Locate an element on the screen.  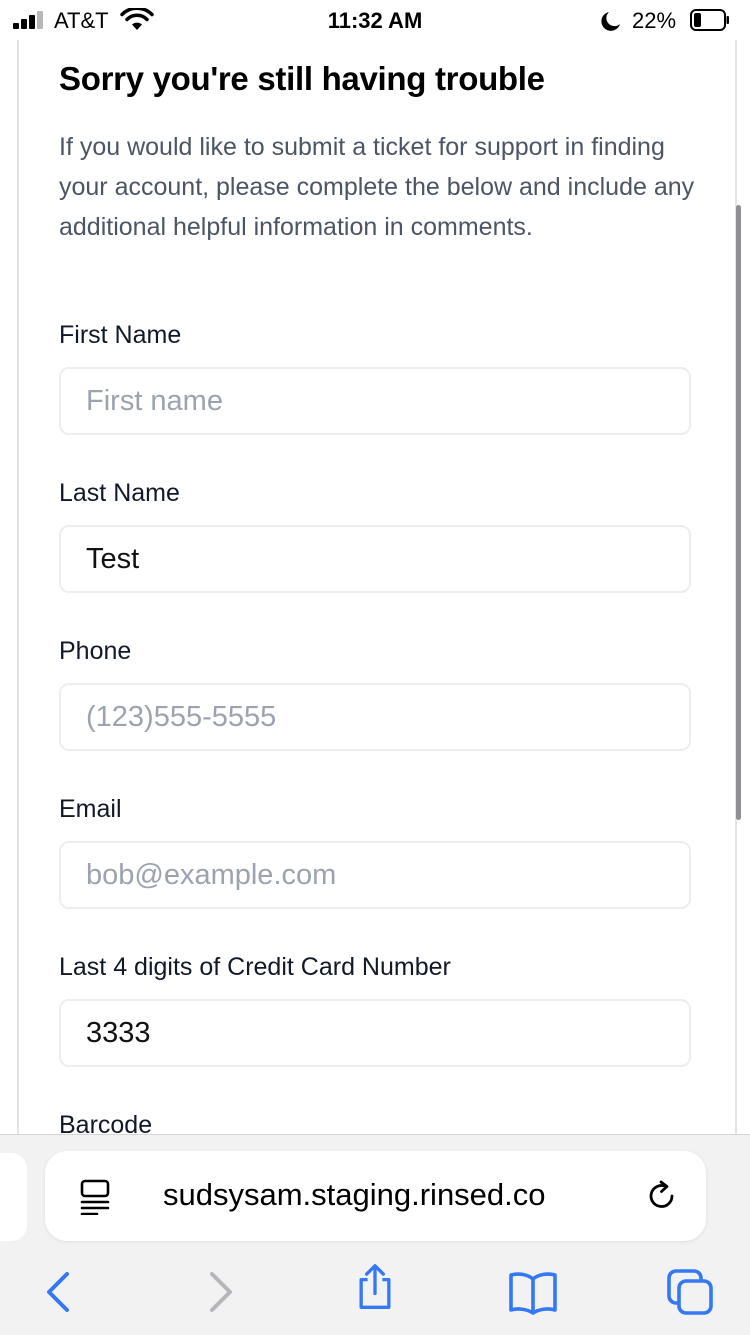
email-label: Email is located at coordinates (90, 809).